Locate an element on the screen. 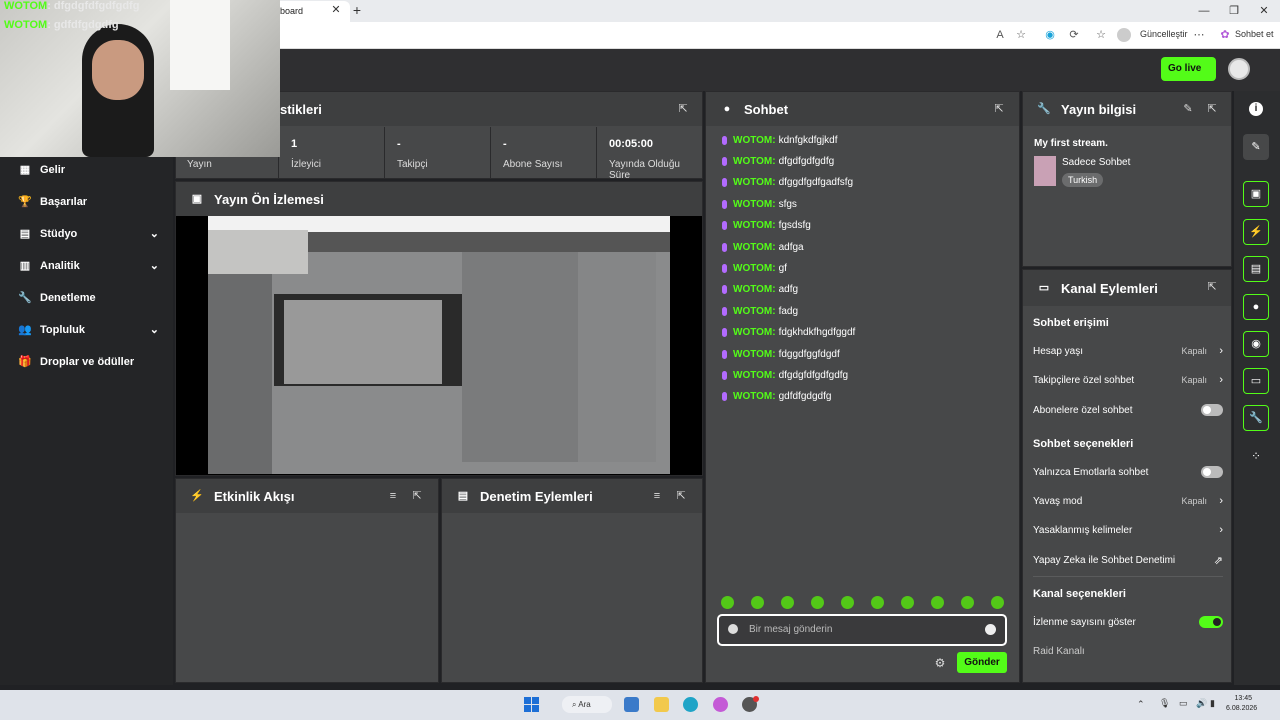 This screenshot has height=720, width=1280. account-age-row: Hesap yaşı Kapalı › is located at coordinates (1128, 351).